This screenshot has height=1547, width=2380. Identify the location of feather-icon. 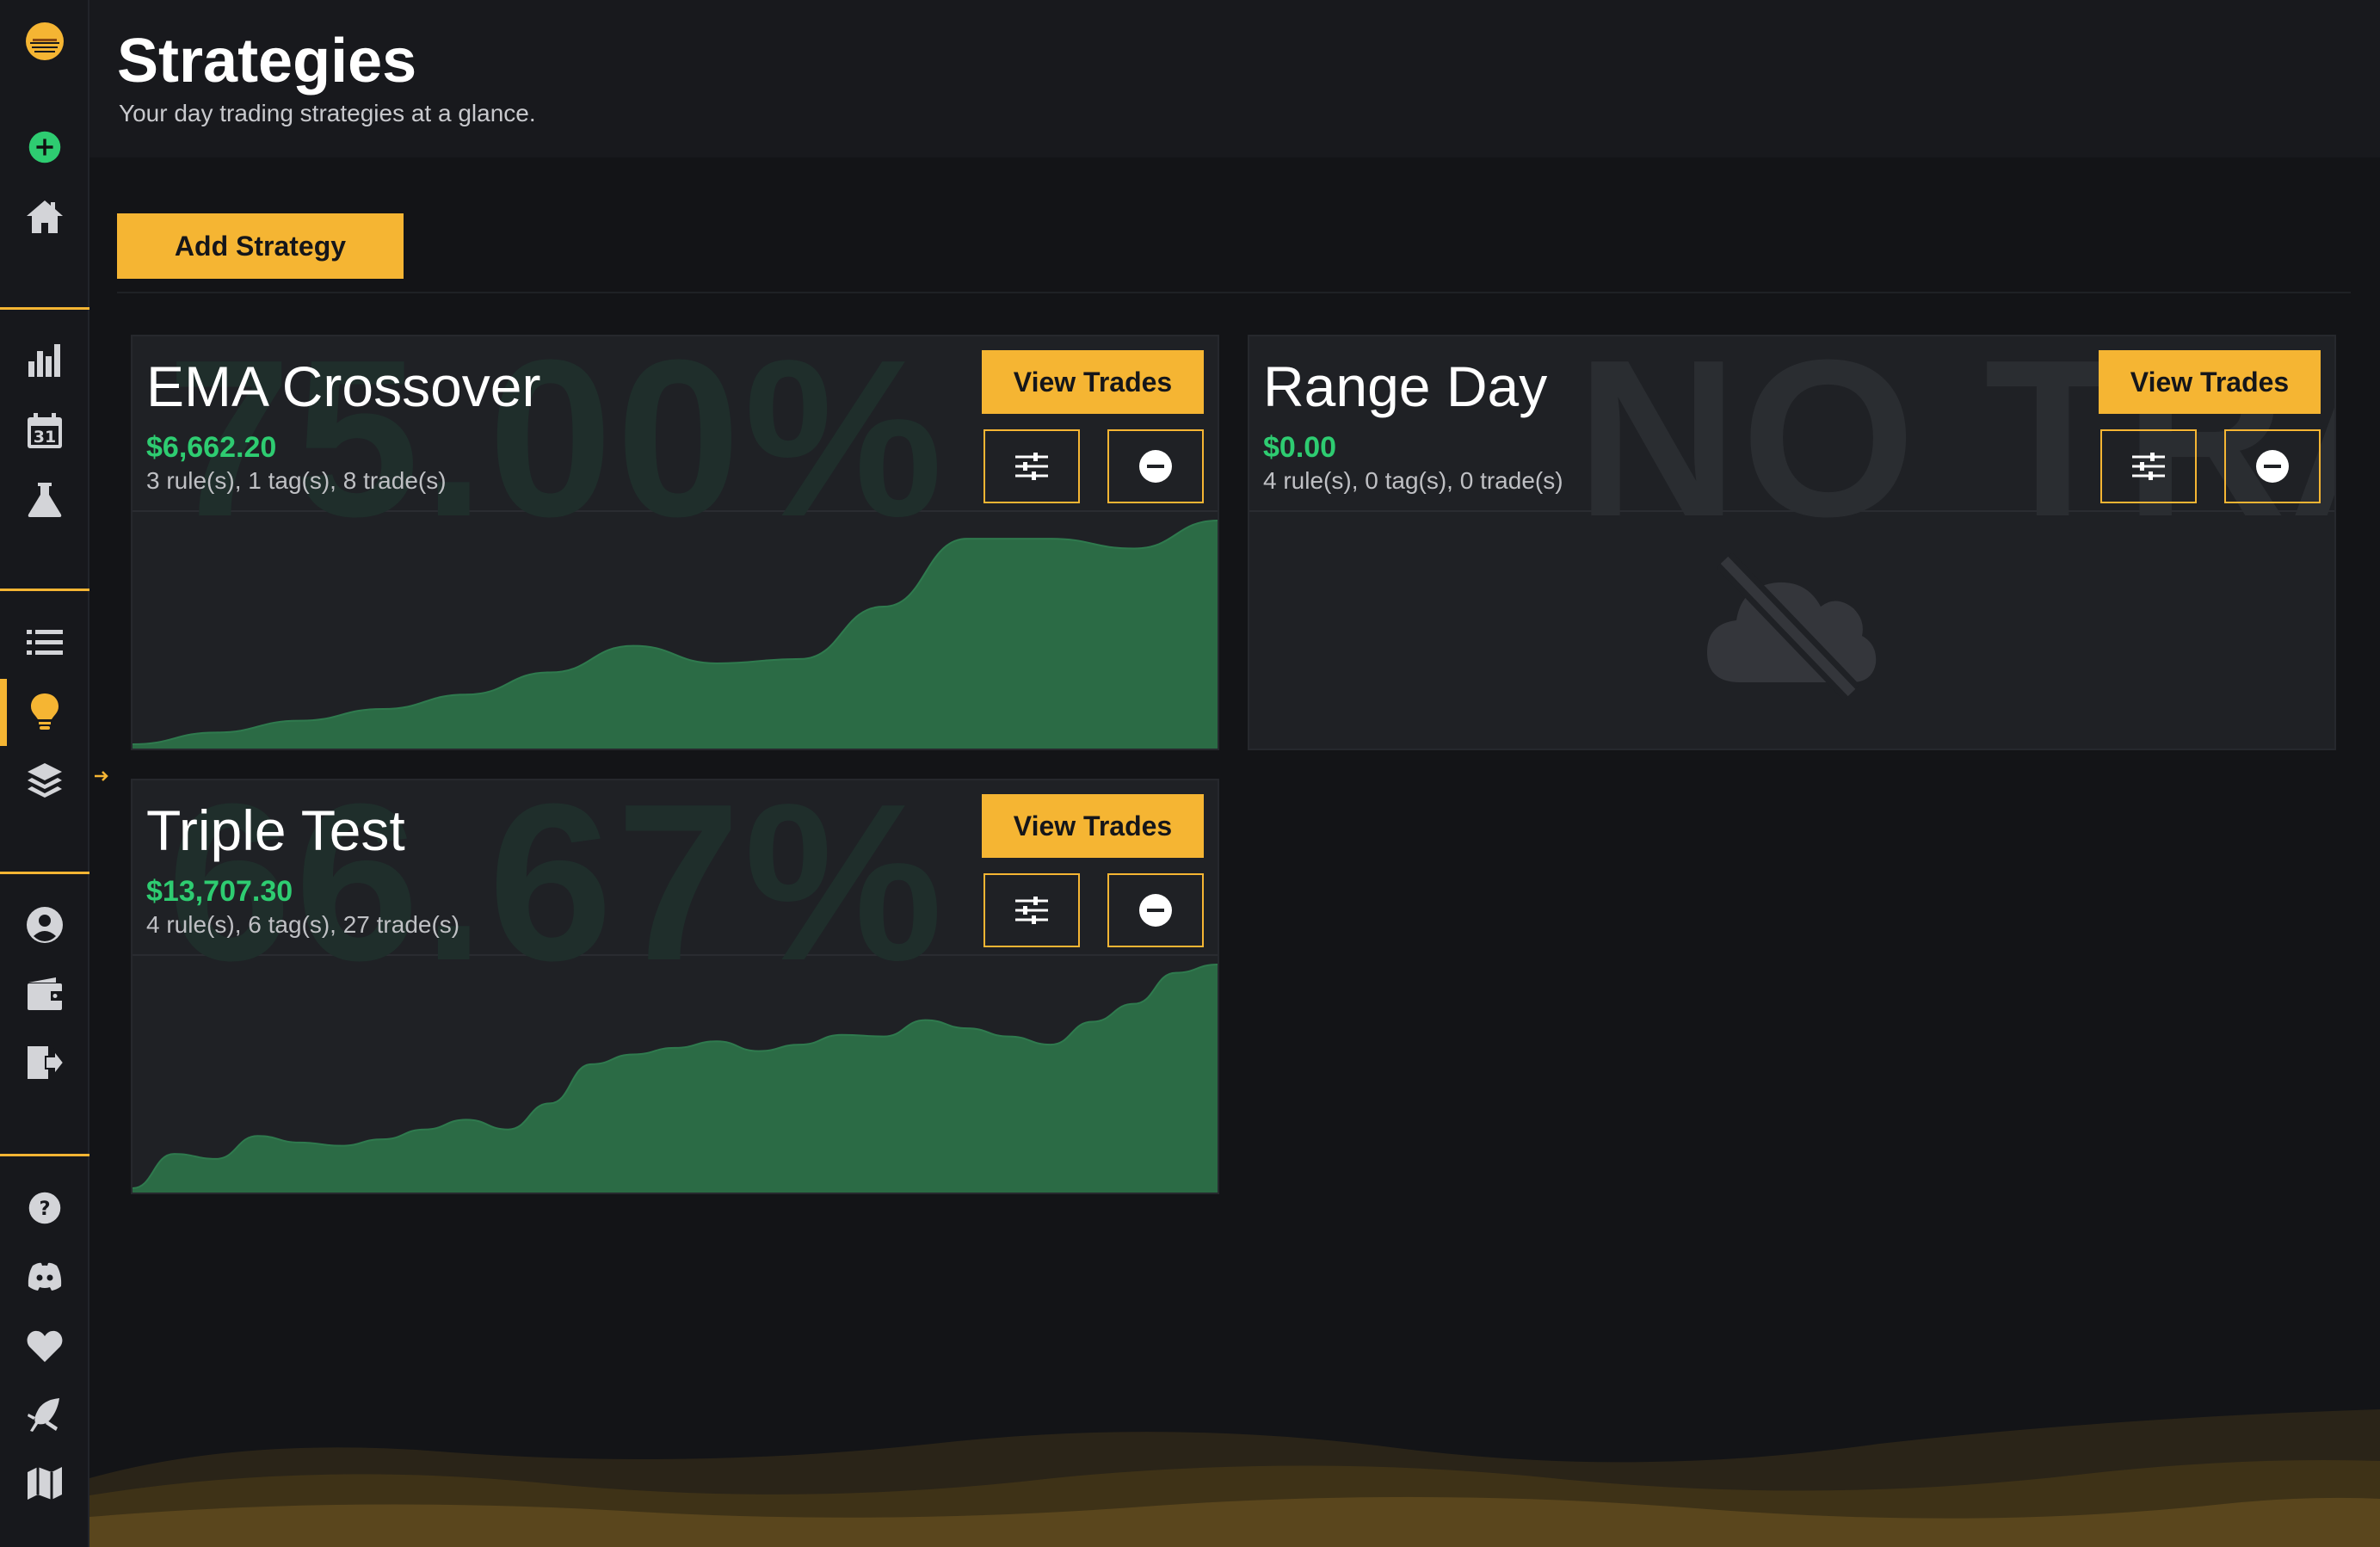
(45, 1415).